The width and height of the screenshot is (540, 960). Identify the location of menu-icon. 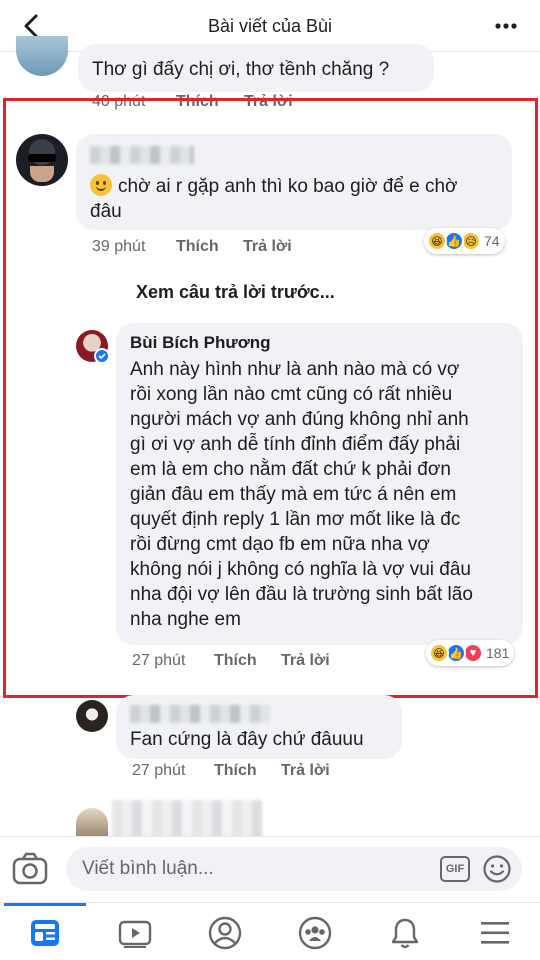
(495, 933).